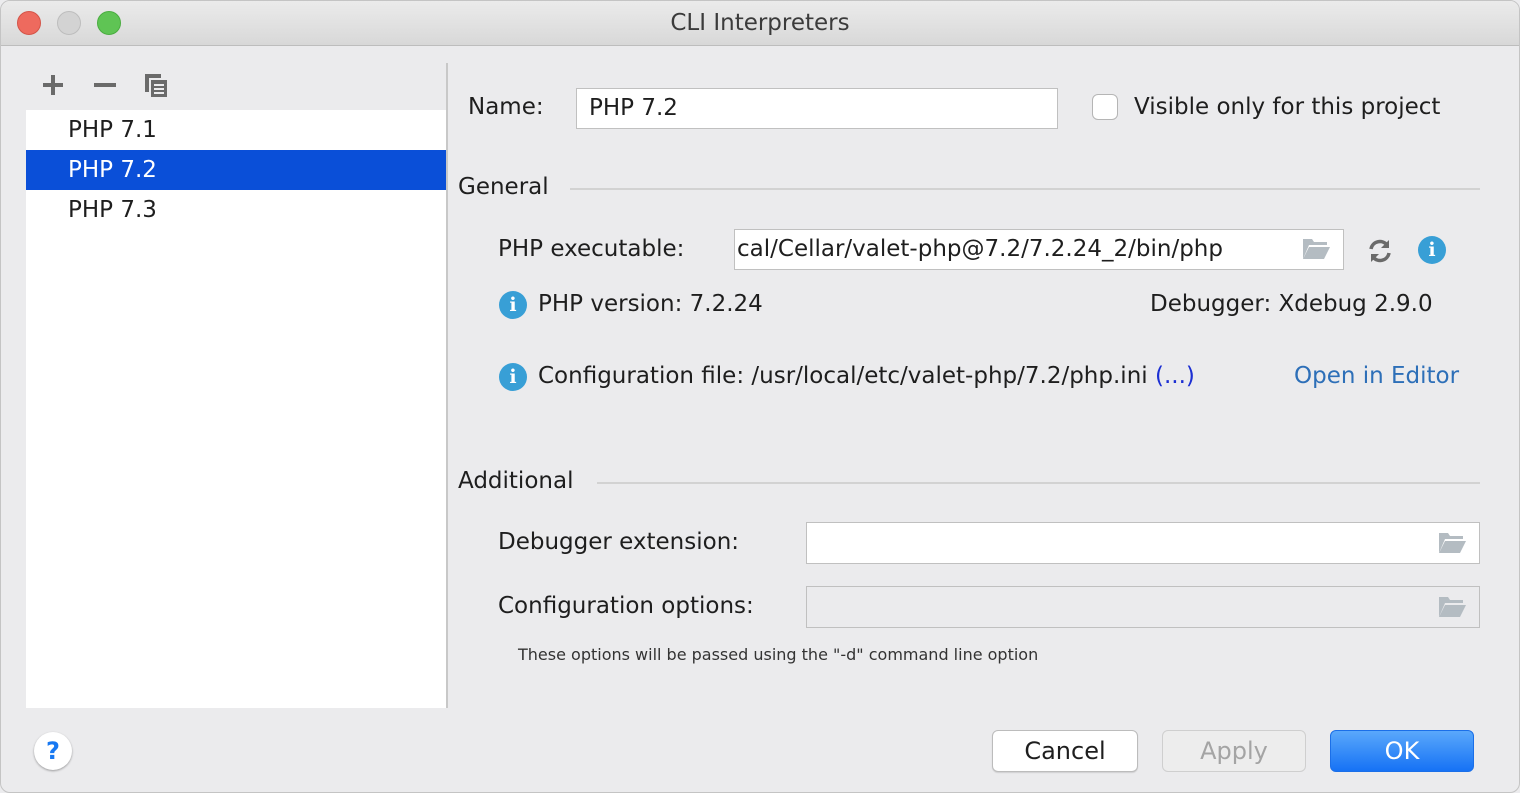  I want to click on visible-only-checkbox, so click(1105, 107).